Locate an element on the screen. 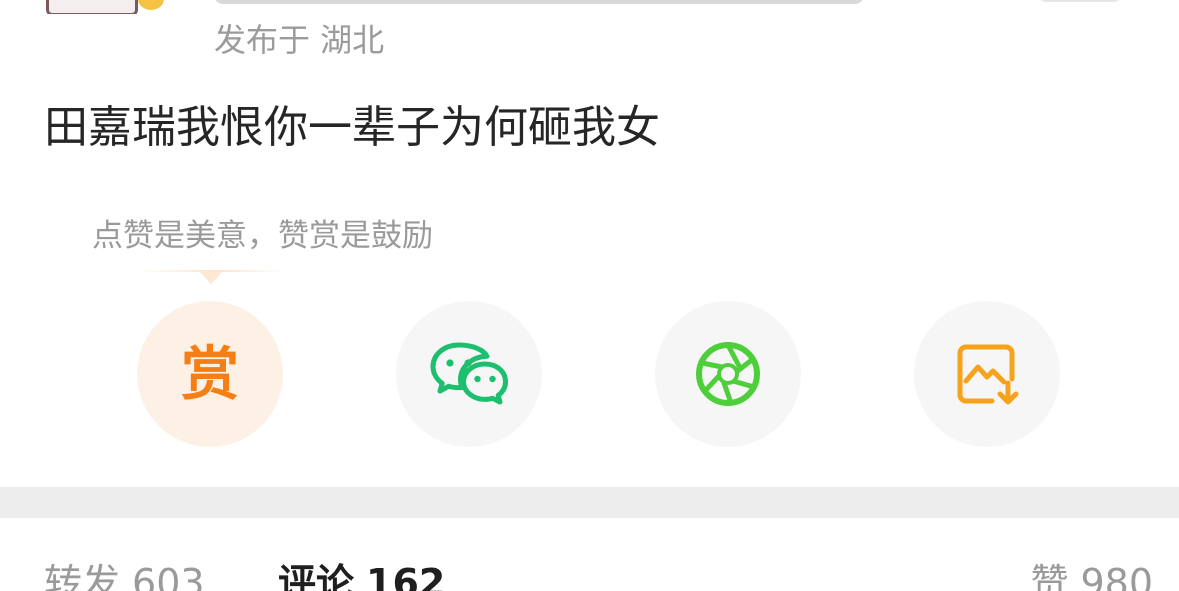 The image size is (1179, 591). wechat-icon is located at coordinates (469, 373).